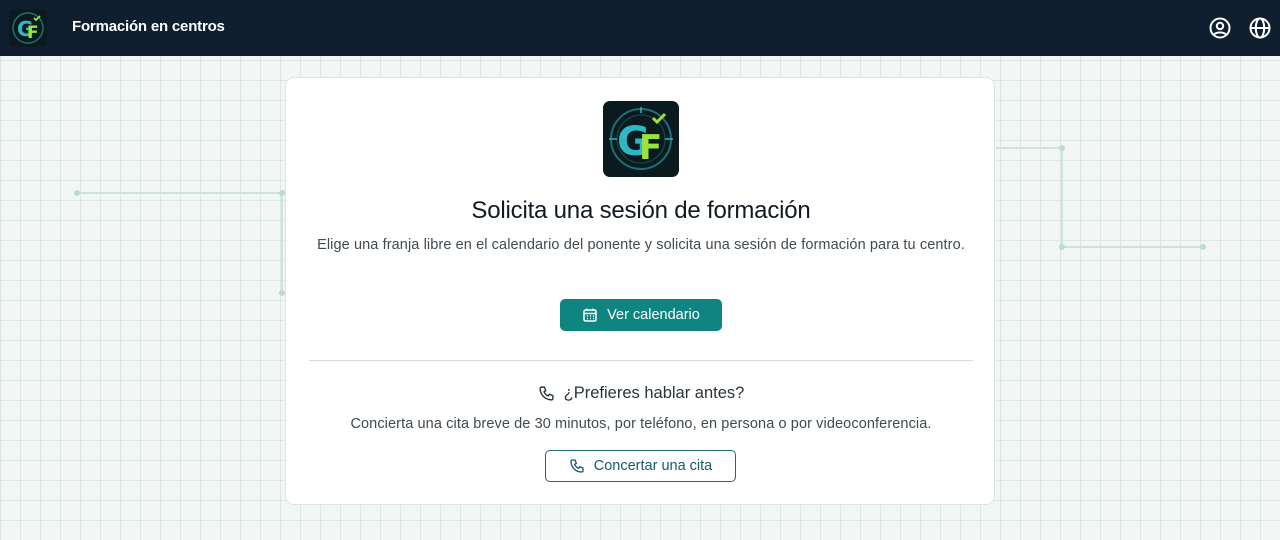 This screenshot has height=540, width=1280. Describe the element at coordinates (1220, 28) in the screenshot. I see `user-circle-icon` at that location.